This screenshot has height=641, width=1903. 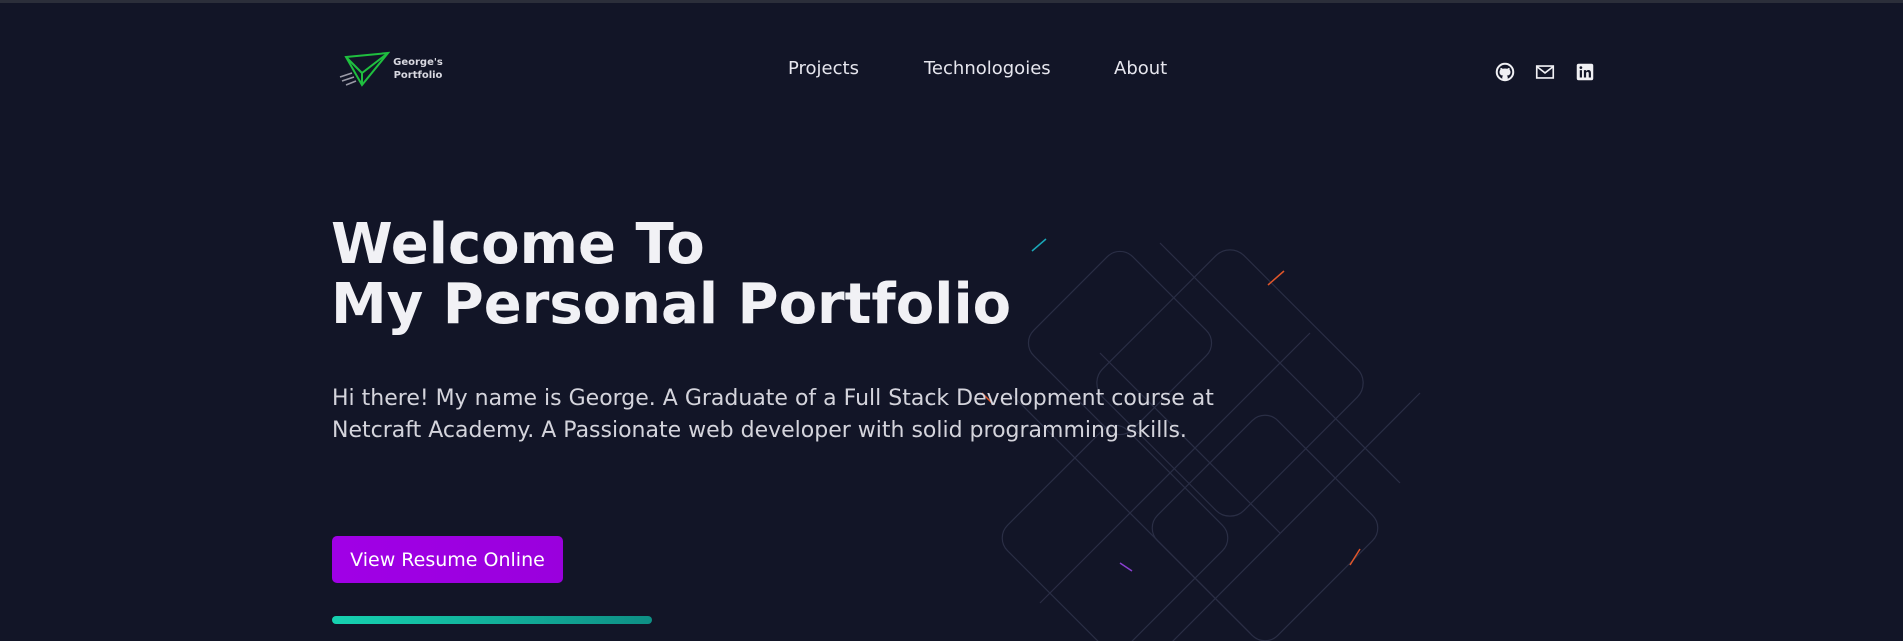 I want to click on hero-title-line-1: Welcome To, so click(x=518, y=244).